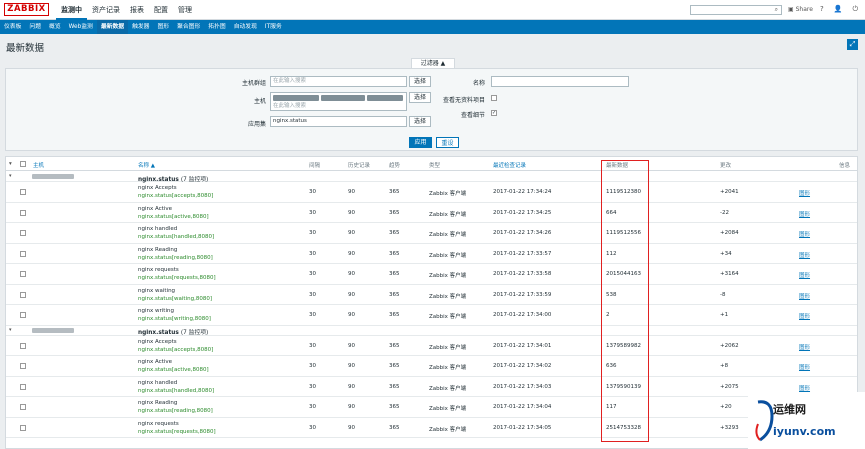 The height and width of the screenshot is (449, 865). I want to click on submenu-maps: 拓扑图, so click(216, 27).